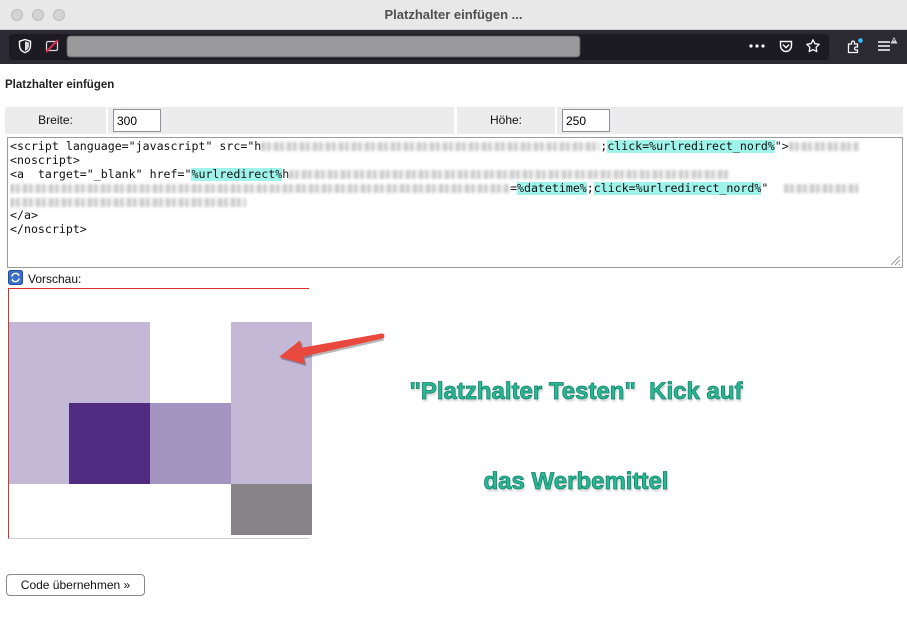  I want to click on code-line: <a target="_blank" href="%urlredirect%h, so click(455, 174).